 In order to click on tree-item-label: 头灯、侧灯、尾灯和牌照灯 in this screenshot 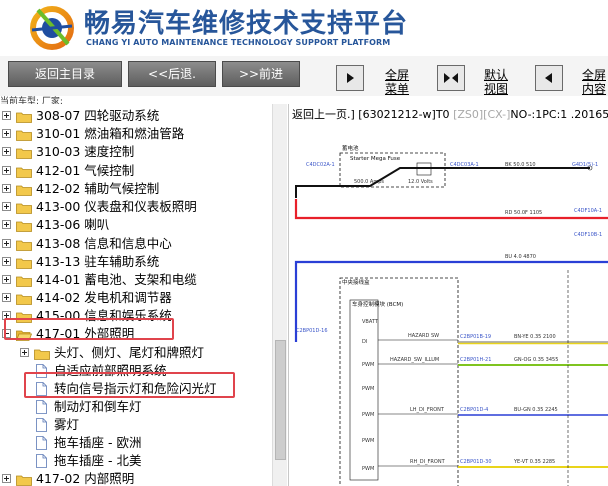, I will do `click(129, 353)`.